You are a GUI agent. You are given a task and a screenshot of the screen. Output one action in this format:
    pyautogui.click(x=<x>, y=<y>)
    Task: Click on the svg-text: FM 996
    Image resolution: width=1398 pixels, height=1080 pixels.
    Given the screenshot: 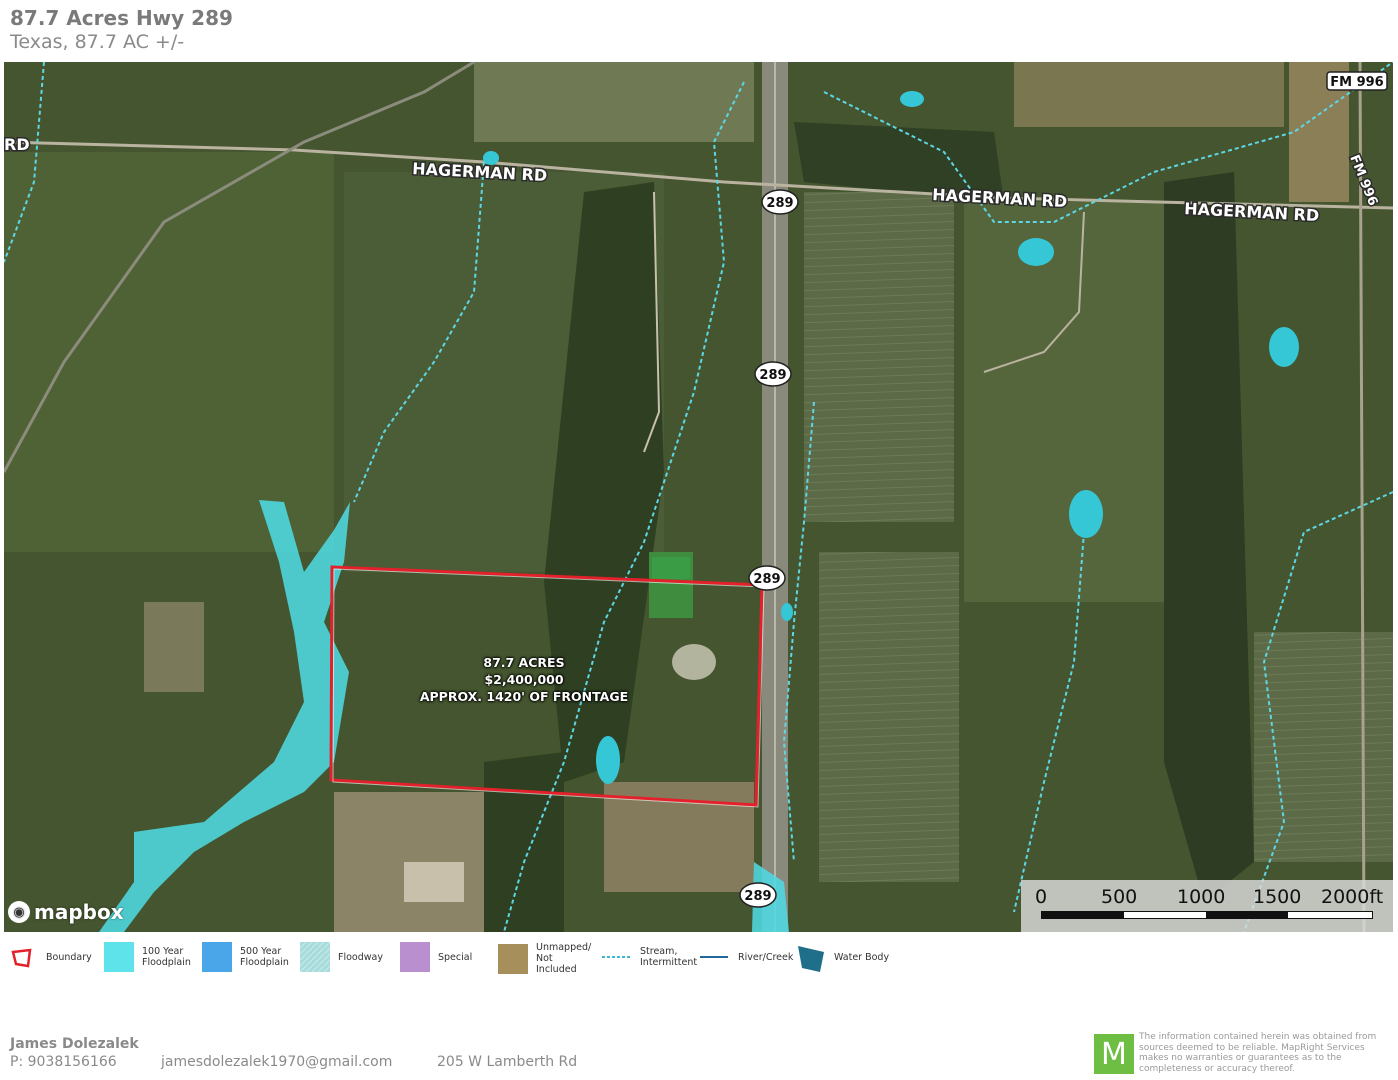 What is the action you would take?
    pyautogui.click(x=1356, y=82)
    